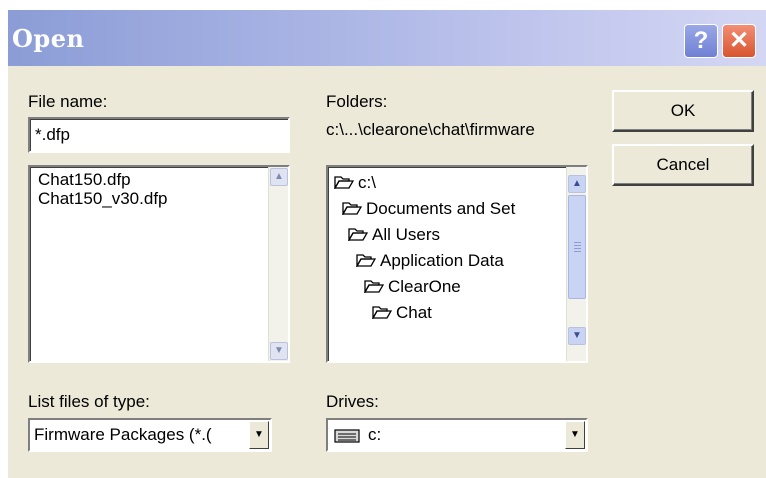 The width and height of the screenshot is (766, 478). I want to click on folder-item-chat: Chat, so click(402, 313).